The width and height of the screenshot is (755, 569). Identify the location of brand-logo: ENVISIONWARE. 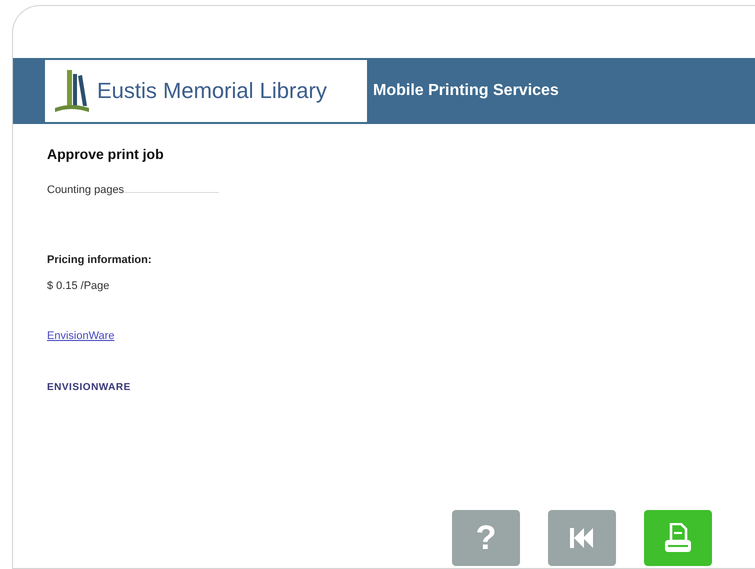
(89, 387).